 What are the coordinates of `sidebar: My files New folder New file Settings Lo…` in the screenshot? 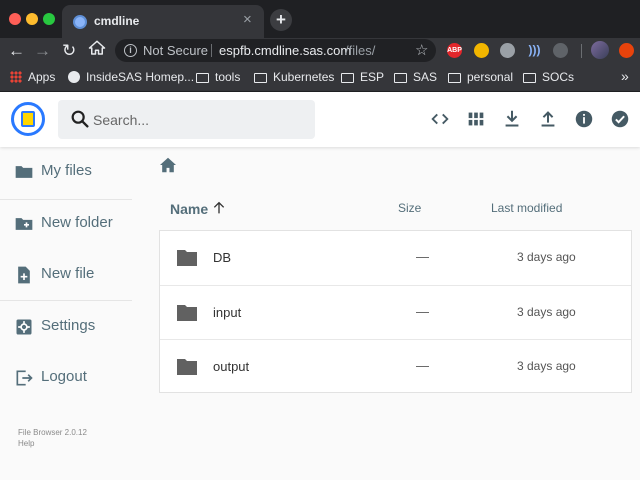 It's located at (66, 313).